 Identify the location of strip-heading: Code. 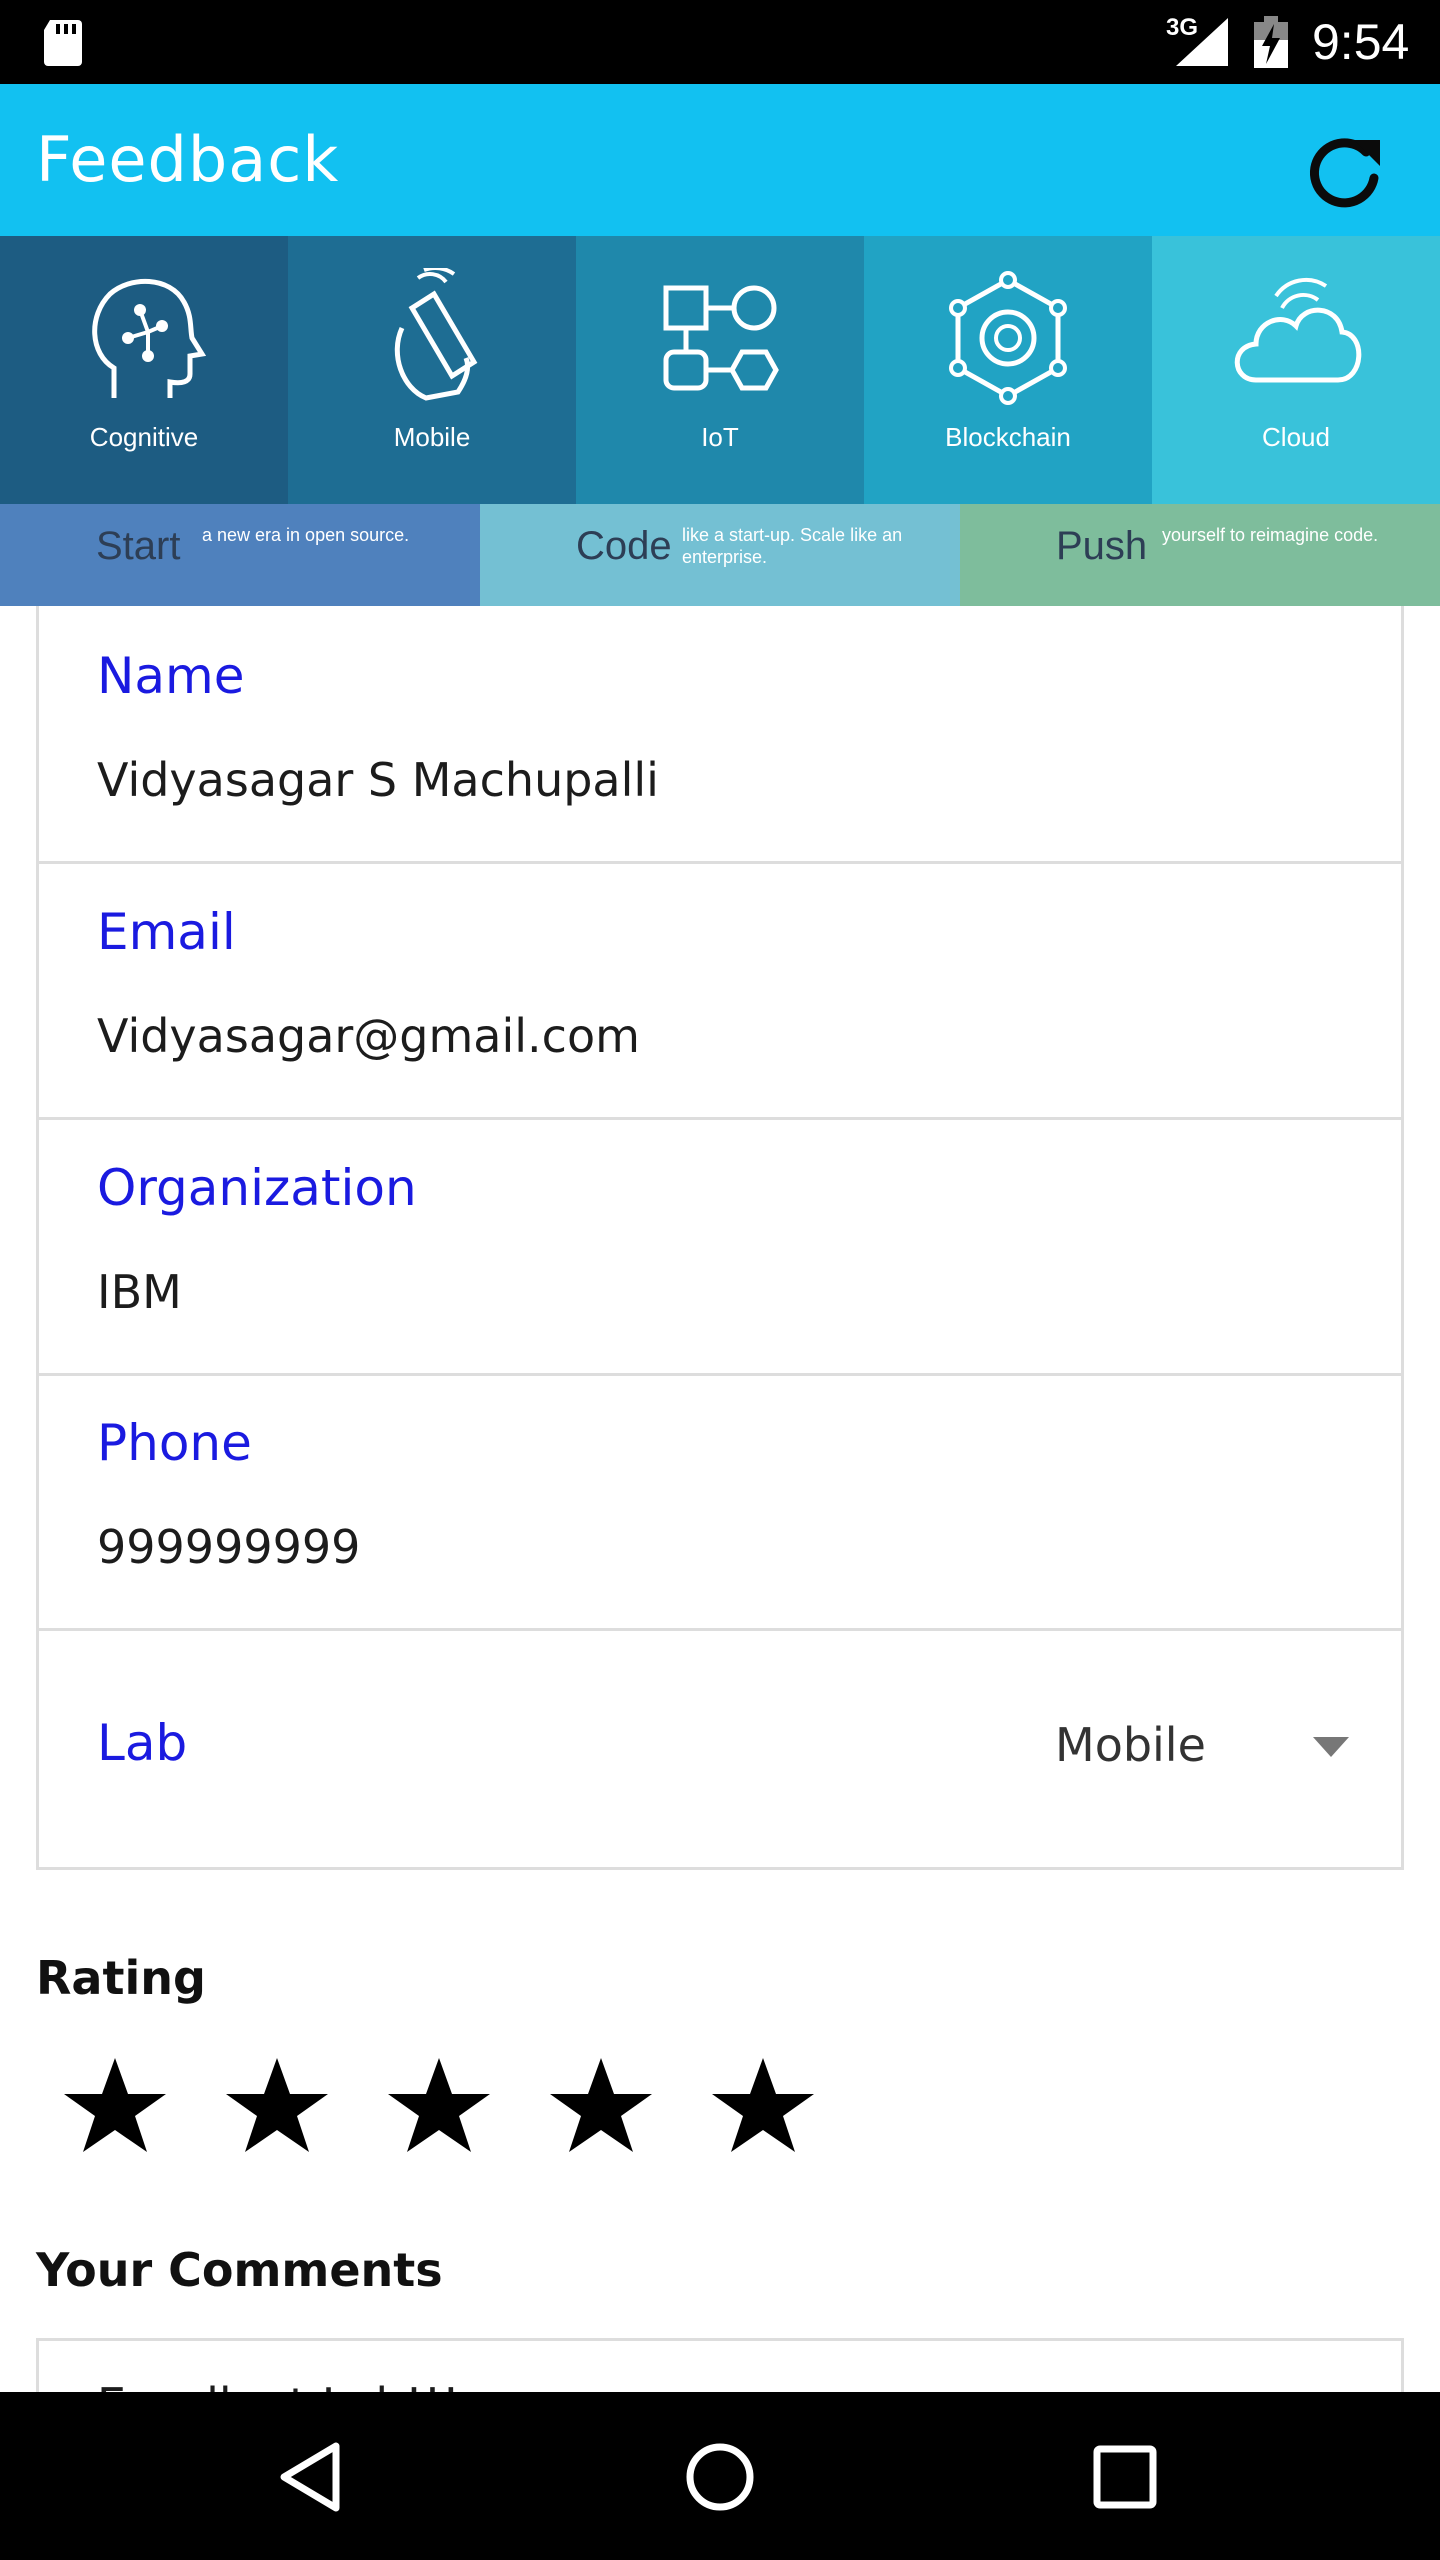
(624, 546).